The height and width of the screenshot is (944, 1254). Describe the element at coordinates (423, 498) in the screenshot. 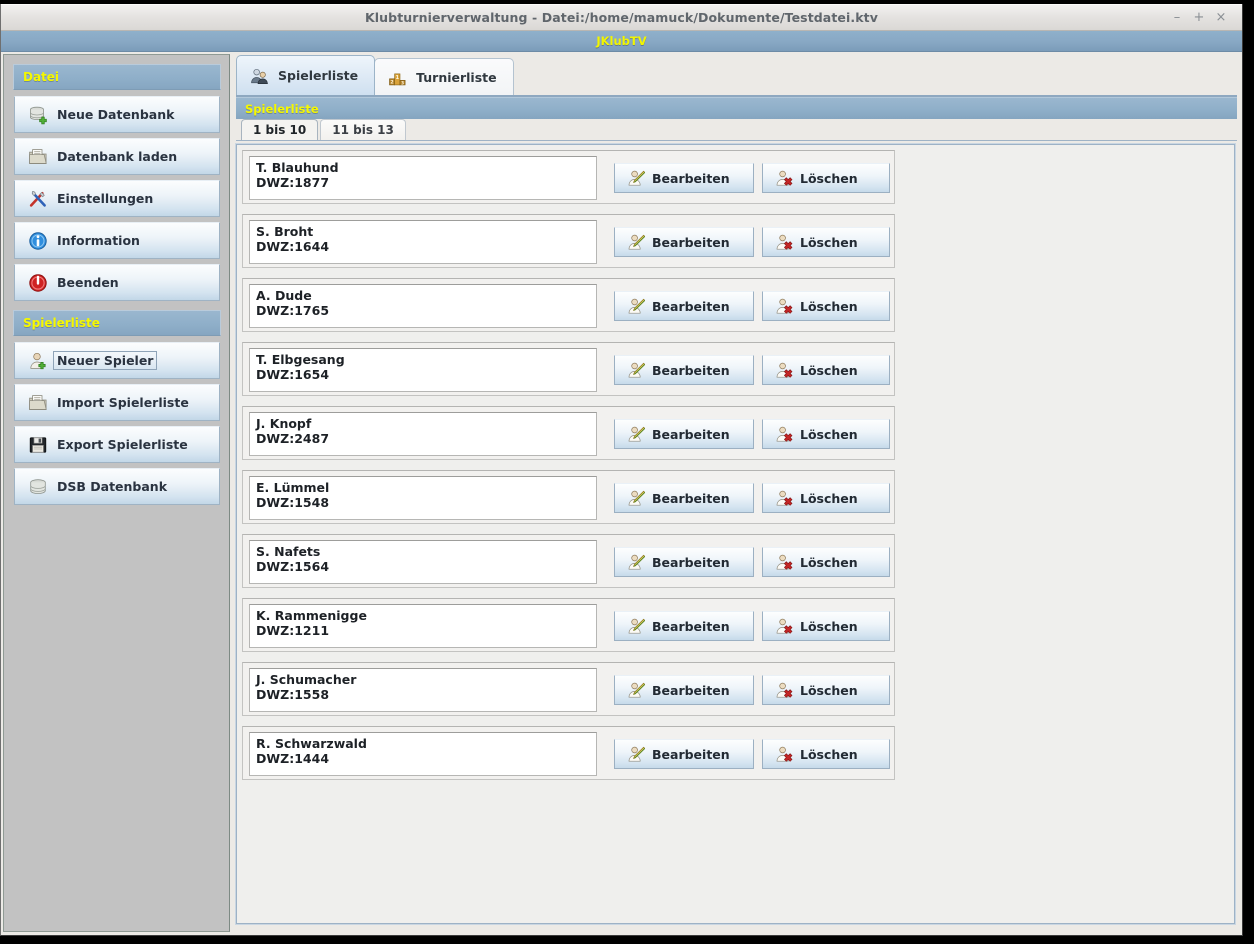

I see `player-info-field: E. Lümmel DWZ:1548` at that location.